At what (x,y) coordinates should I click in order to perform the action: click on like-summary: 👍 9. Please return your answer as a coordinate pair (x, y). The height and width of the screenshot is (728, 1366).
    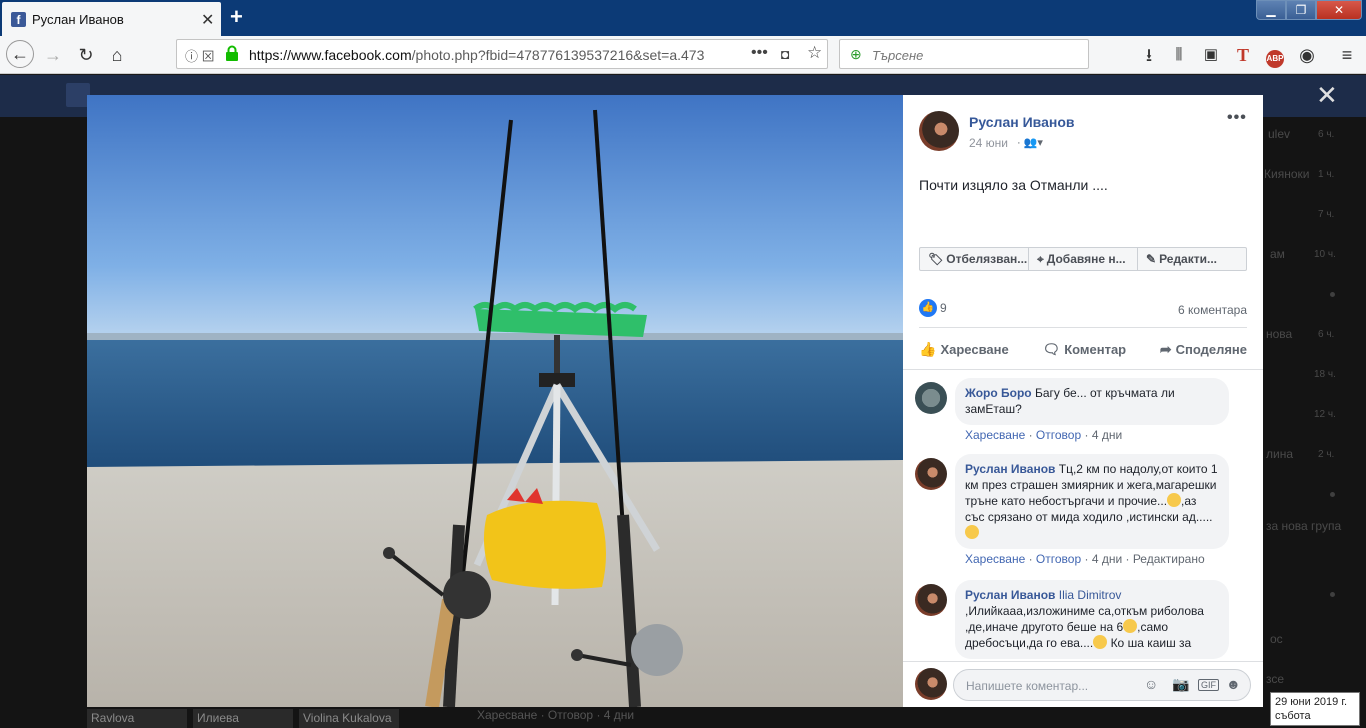
    Looking at the image, I should click on (933, 308).